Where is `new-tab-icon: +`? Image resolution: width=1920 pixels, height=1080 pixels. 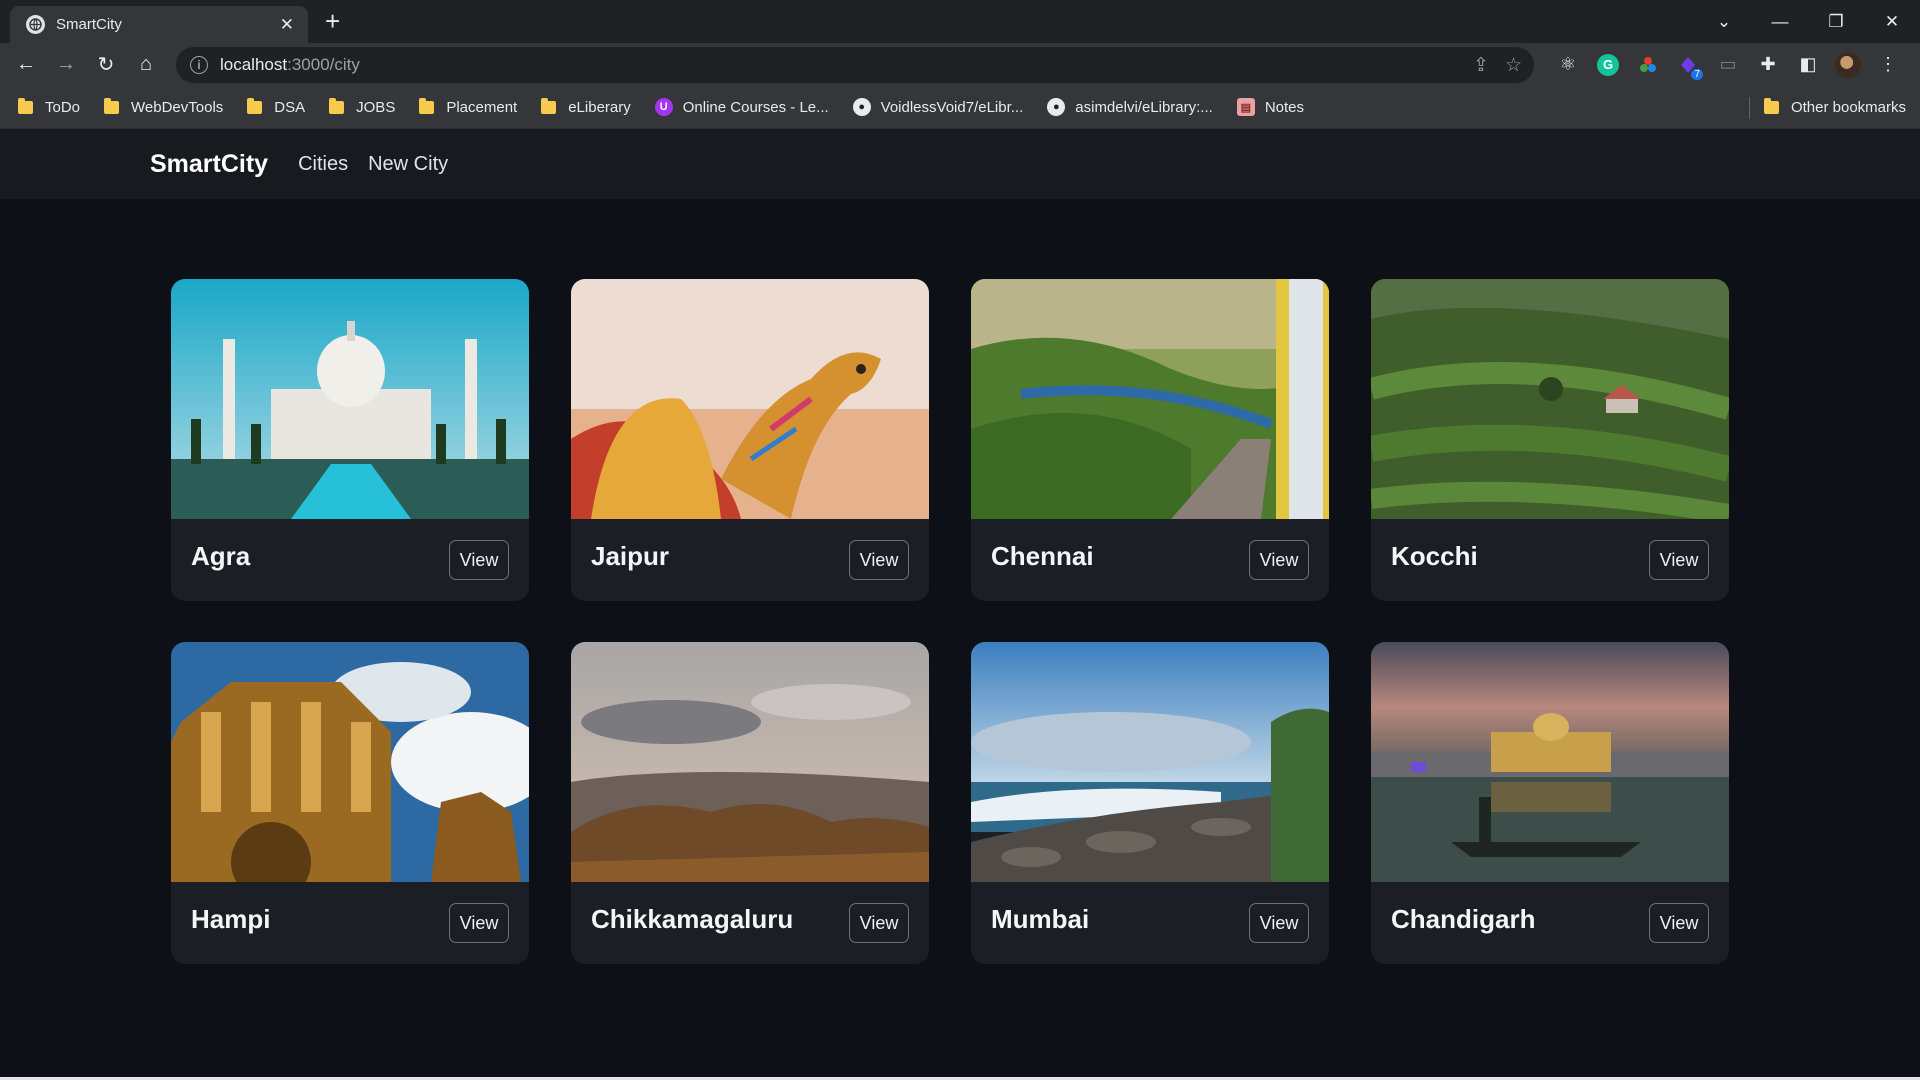
new-tab-icon: + is located at coordinates (332, 21).